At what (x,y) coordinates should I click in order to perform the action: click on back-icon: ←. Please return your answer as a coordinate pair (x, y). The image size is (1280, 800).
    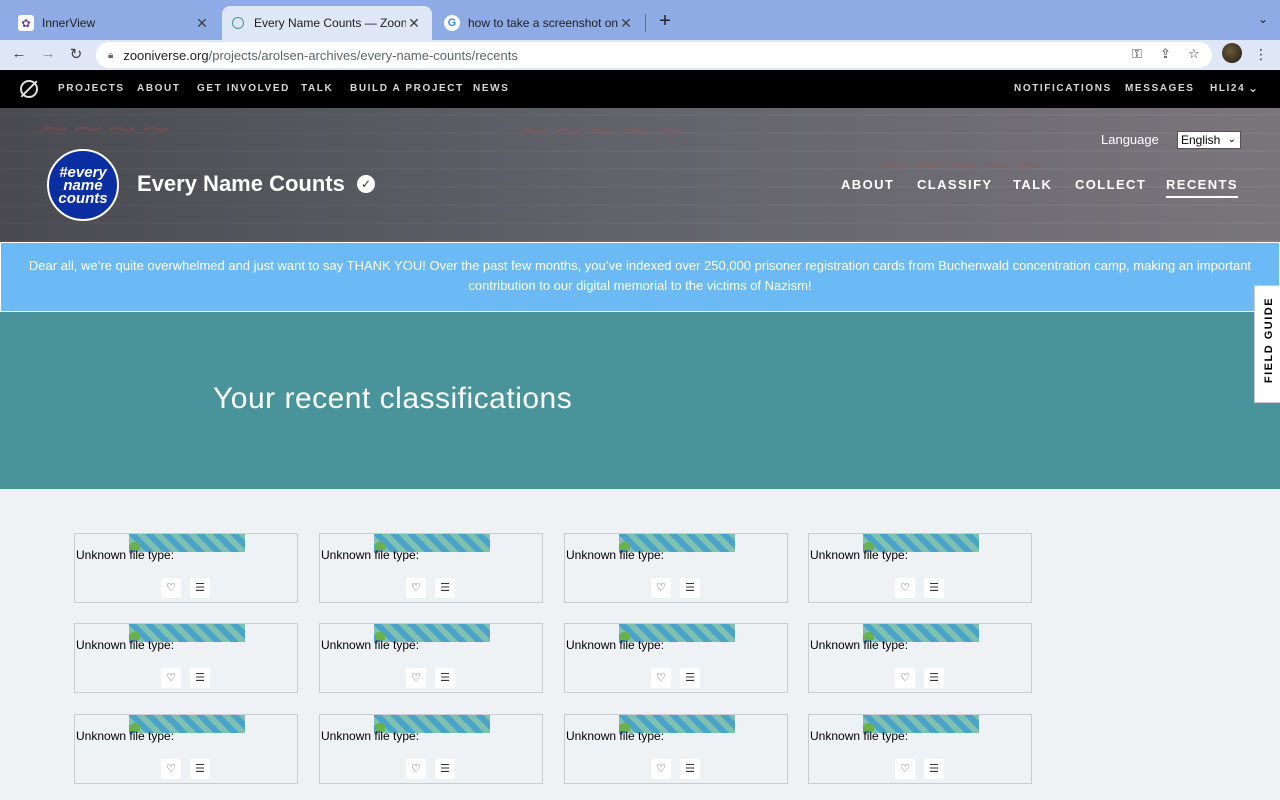
    Looking at the image, I should click on (19, 53).